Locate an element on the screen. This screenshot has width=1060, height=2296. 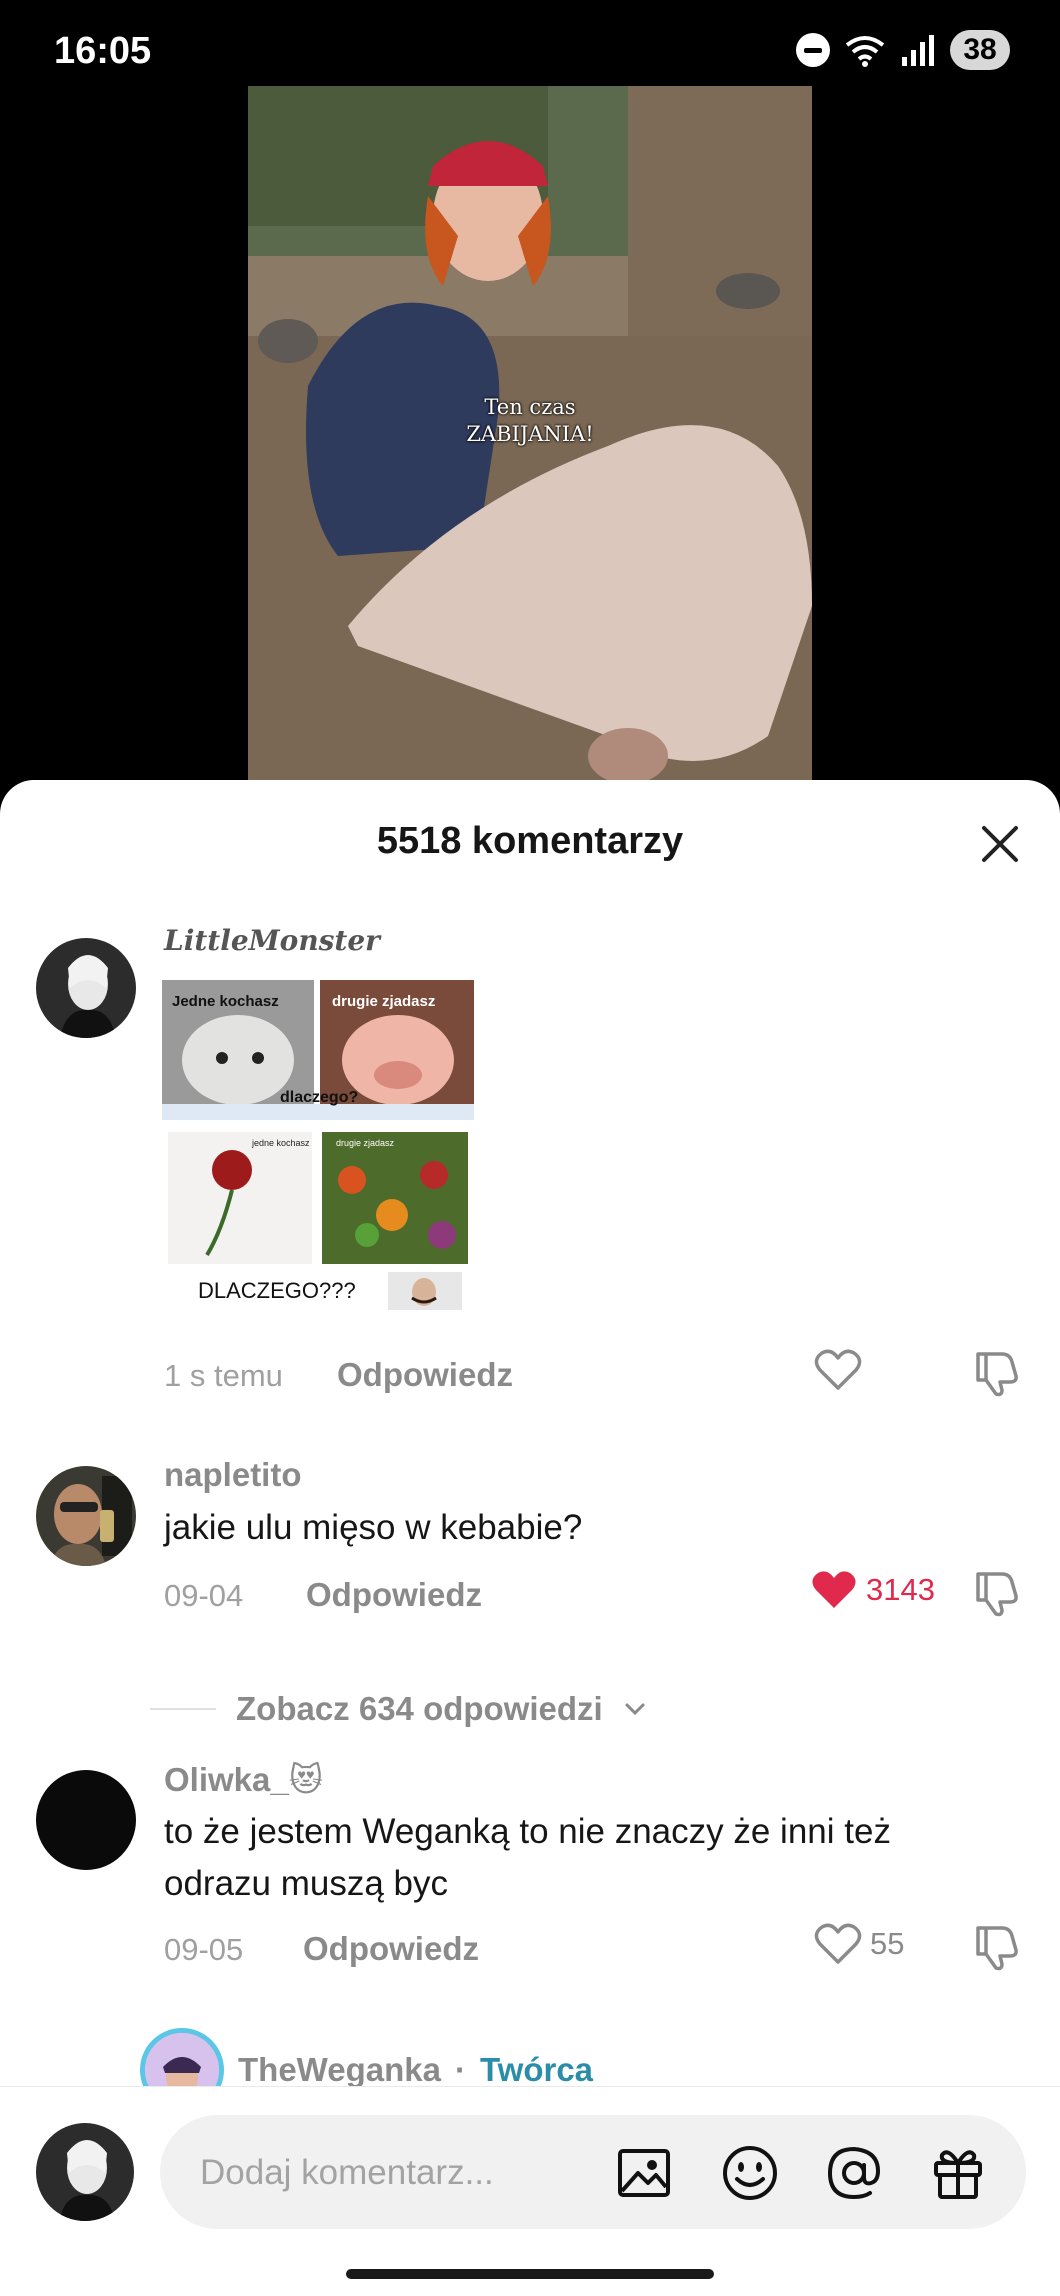
like-count: 55 is located at coordinates (887, 1943).